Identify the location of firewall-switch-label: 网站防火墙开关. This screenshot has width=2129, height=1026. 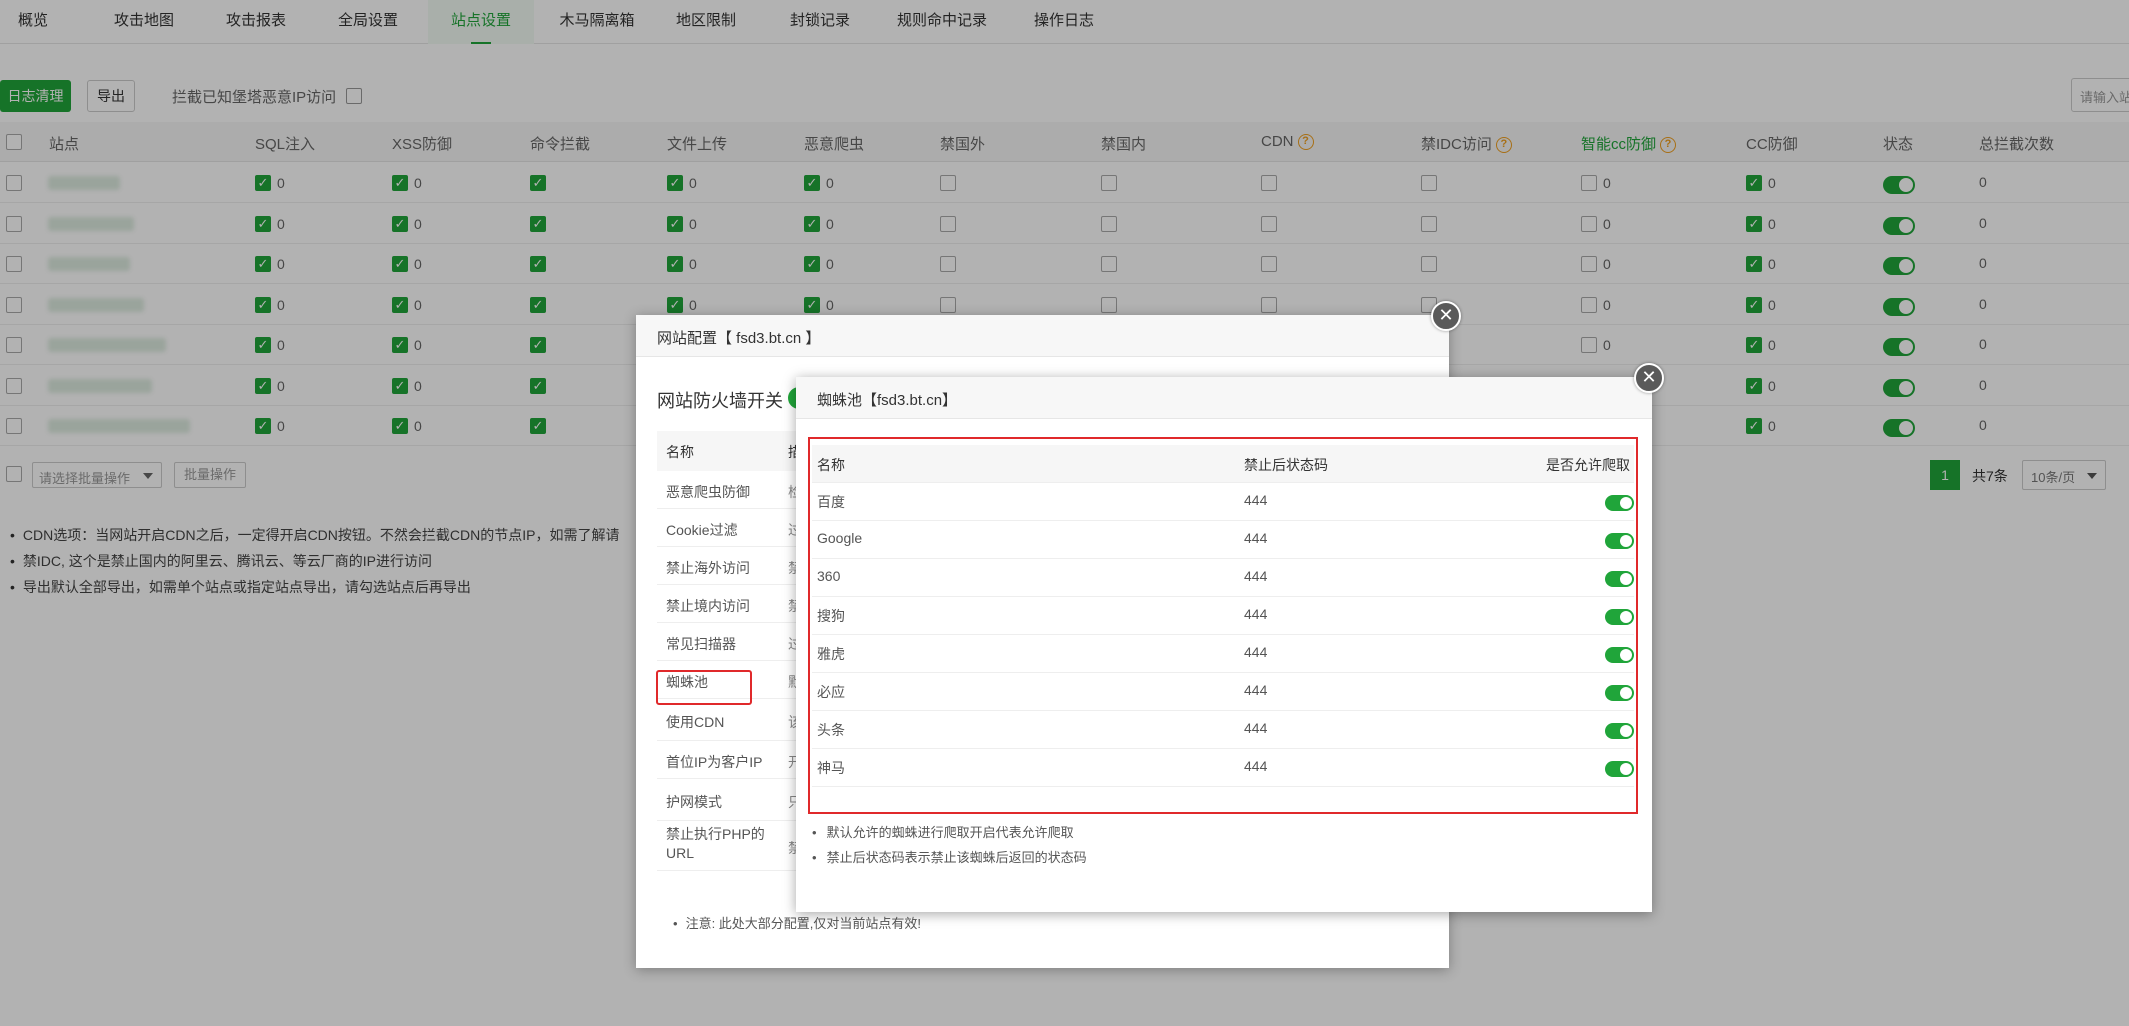
(720, 401).